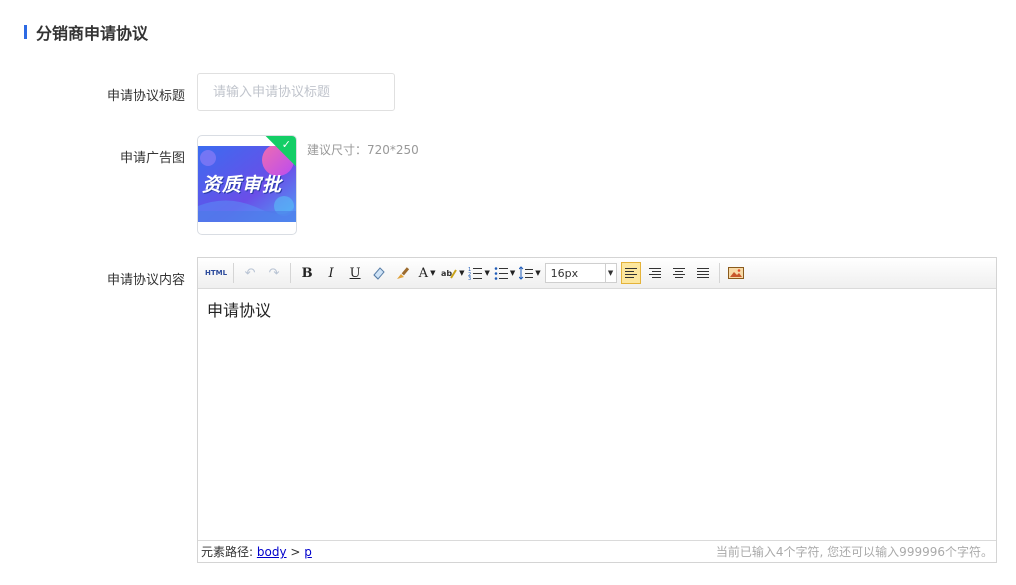 The image size is (1016, 585). I want to click on image-icon, so click(735, 273).